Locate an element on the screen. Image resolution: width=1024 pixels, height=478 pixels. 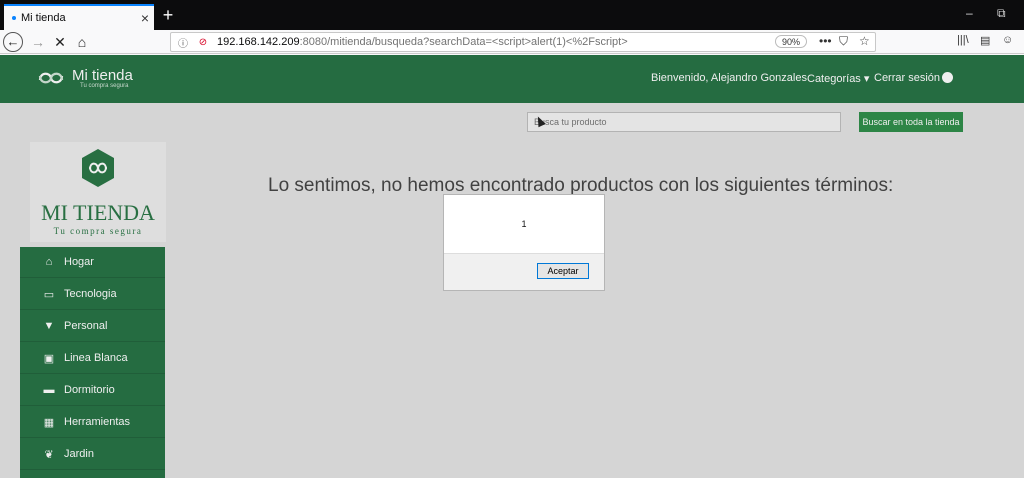
account-icon: ☺ is located at coordinates (1007, 40).